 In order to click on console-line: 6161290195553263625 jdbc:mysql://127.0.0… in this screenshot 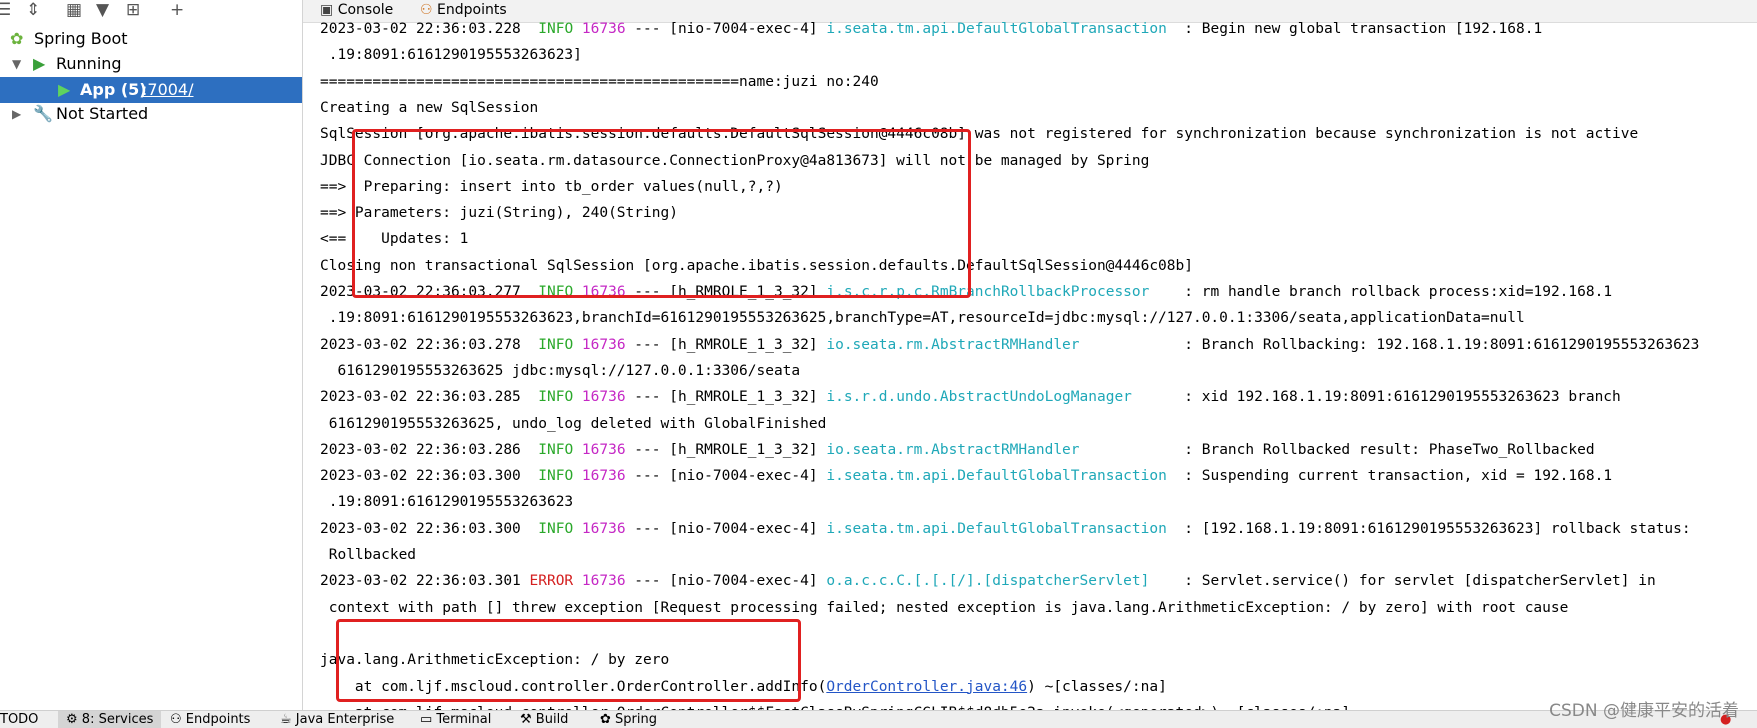, I will do `click(560, 370)`.